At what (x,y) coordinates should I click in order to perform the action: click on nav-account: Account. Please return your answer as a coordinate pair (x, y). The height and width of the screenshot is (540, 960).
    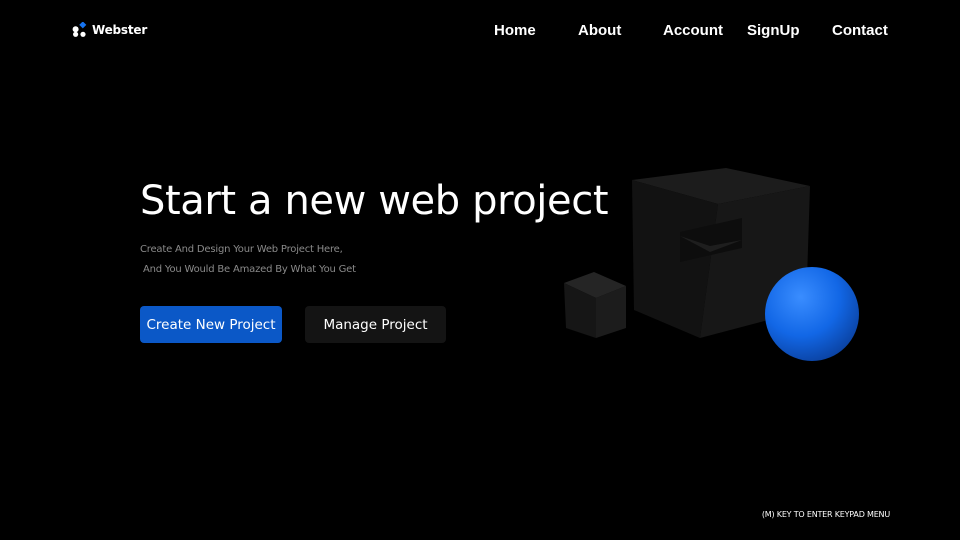
    Looking at the image, I should click on (693, 30).